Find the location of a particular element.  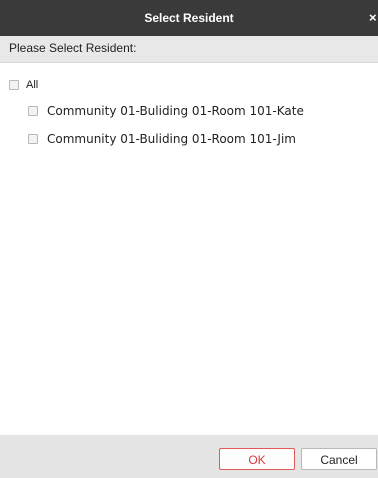

cancel-button: Cancel is located at coordinates (339, 459).